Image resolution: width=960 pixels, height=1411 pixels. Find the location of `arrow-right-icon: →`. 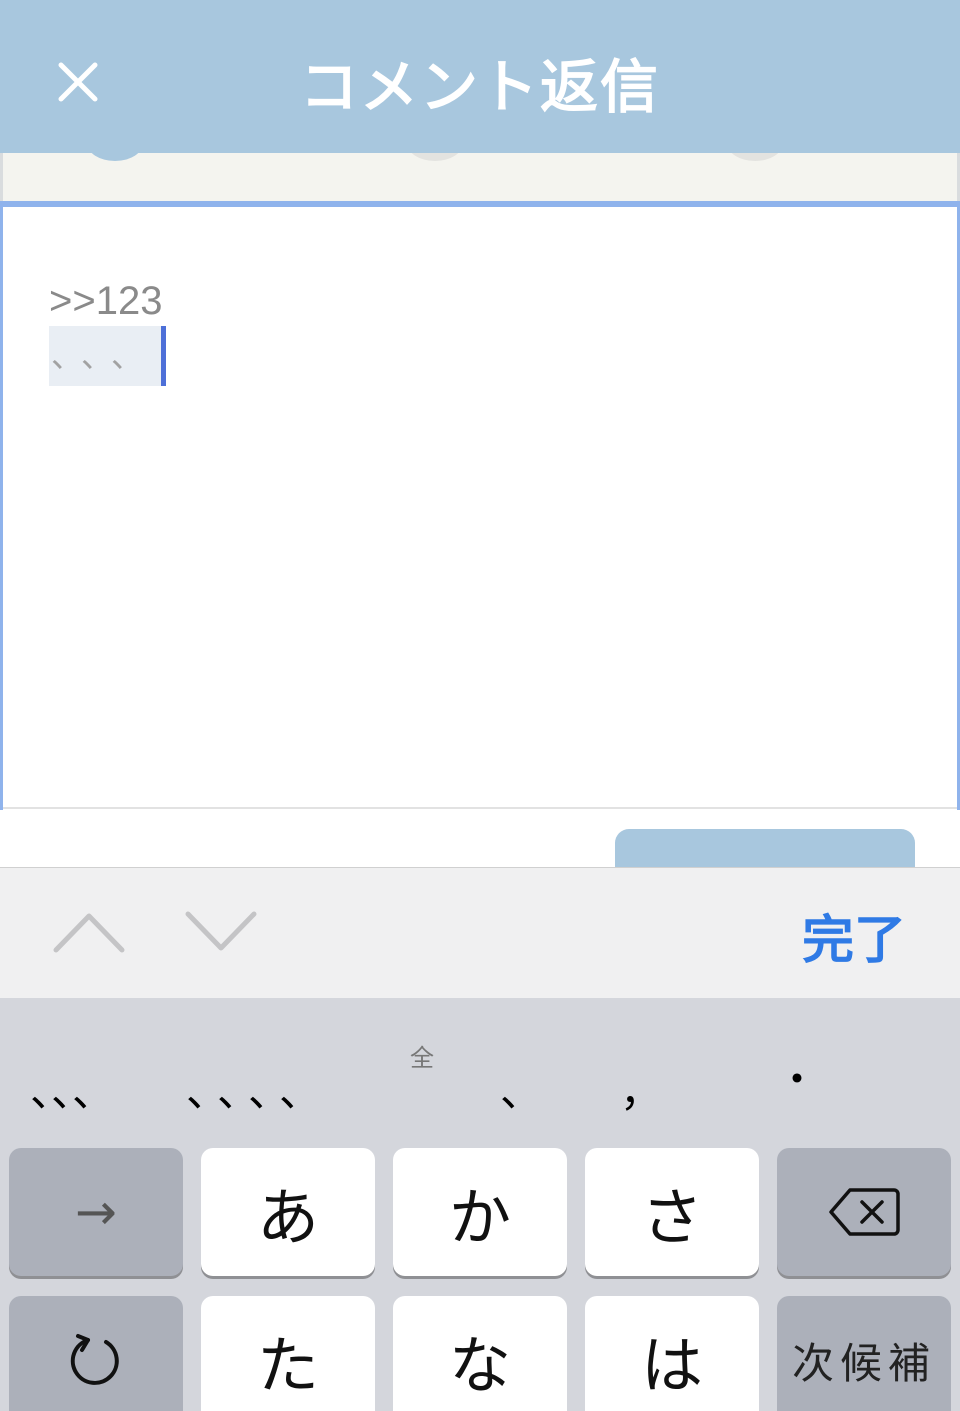

arrow-right-icon: → is located at coordinates (96, 1212).